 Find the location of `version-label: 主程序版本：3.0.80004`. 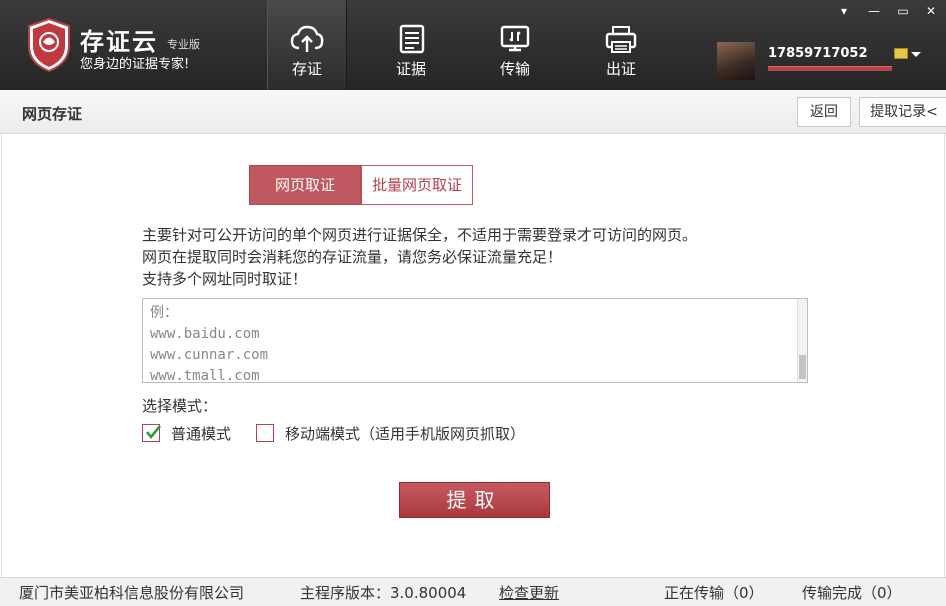

version-label: 主程序版本：3.0.80004 is located at coordinates (383, 593).